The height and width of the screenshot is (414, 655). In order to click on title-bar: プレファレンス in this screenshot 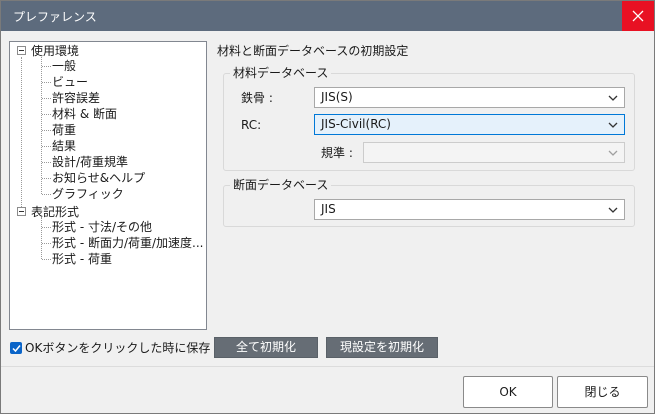, I will do `click(327, 16)`.